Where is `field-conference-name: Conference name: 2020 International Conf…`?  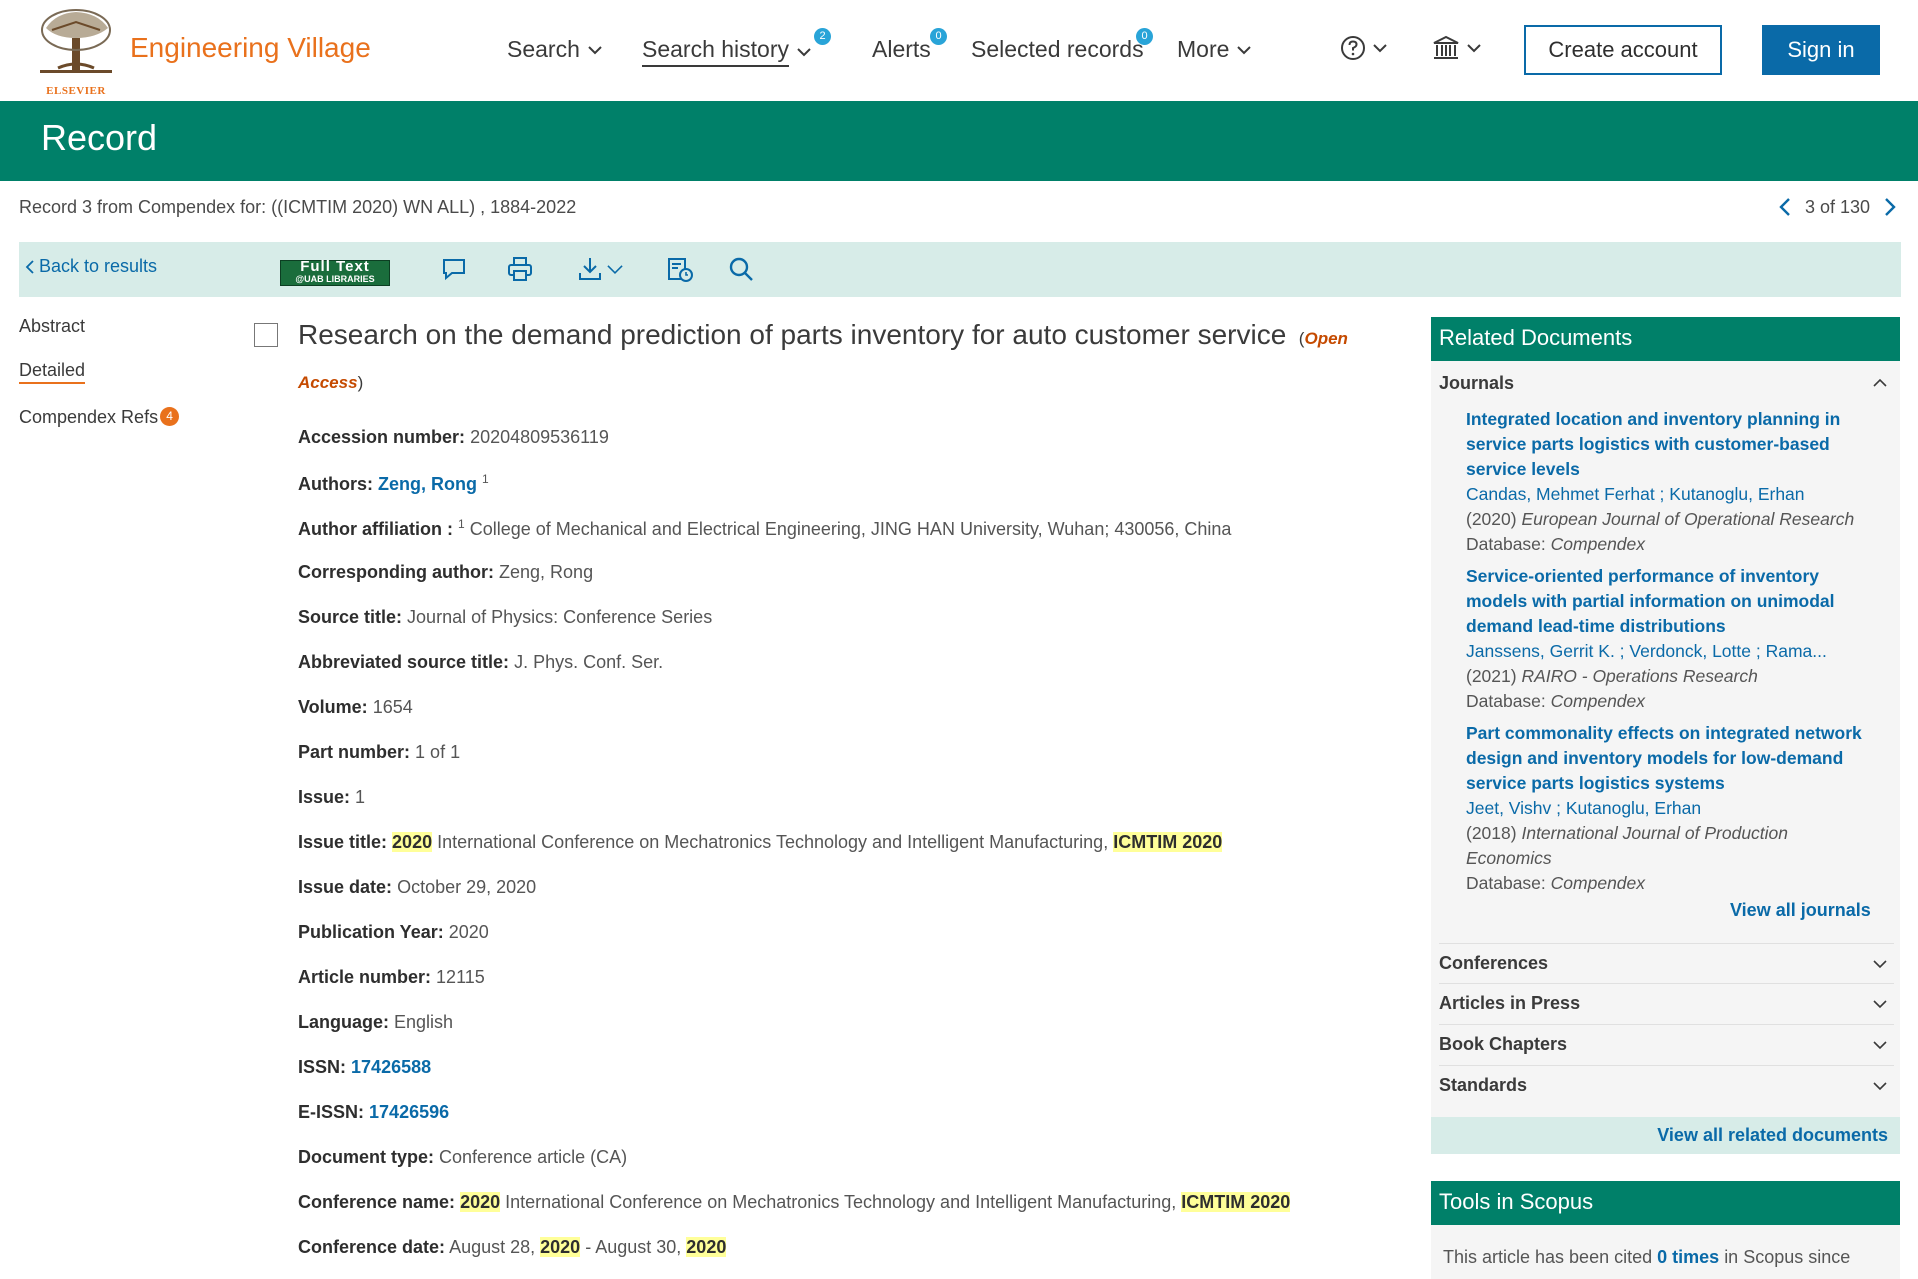 field-conference-name: Conference name: 2020 International Conf… is located at coordinates (794, 1202).